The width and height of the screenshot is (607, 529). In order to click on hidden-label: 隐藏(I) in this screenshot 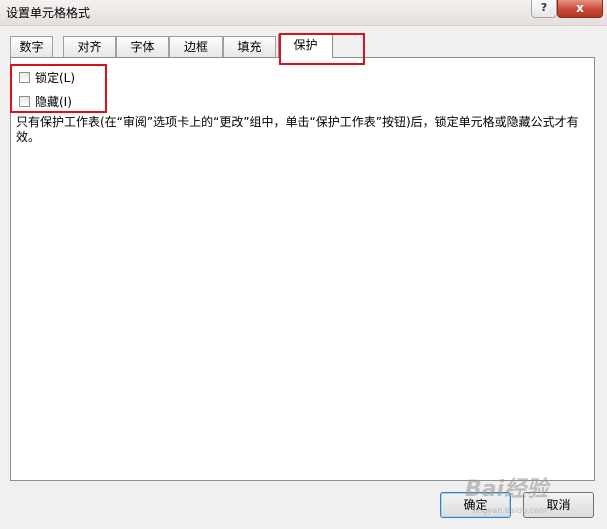, I will do `click(53, 101)`.